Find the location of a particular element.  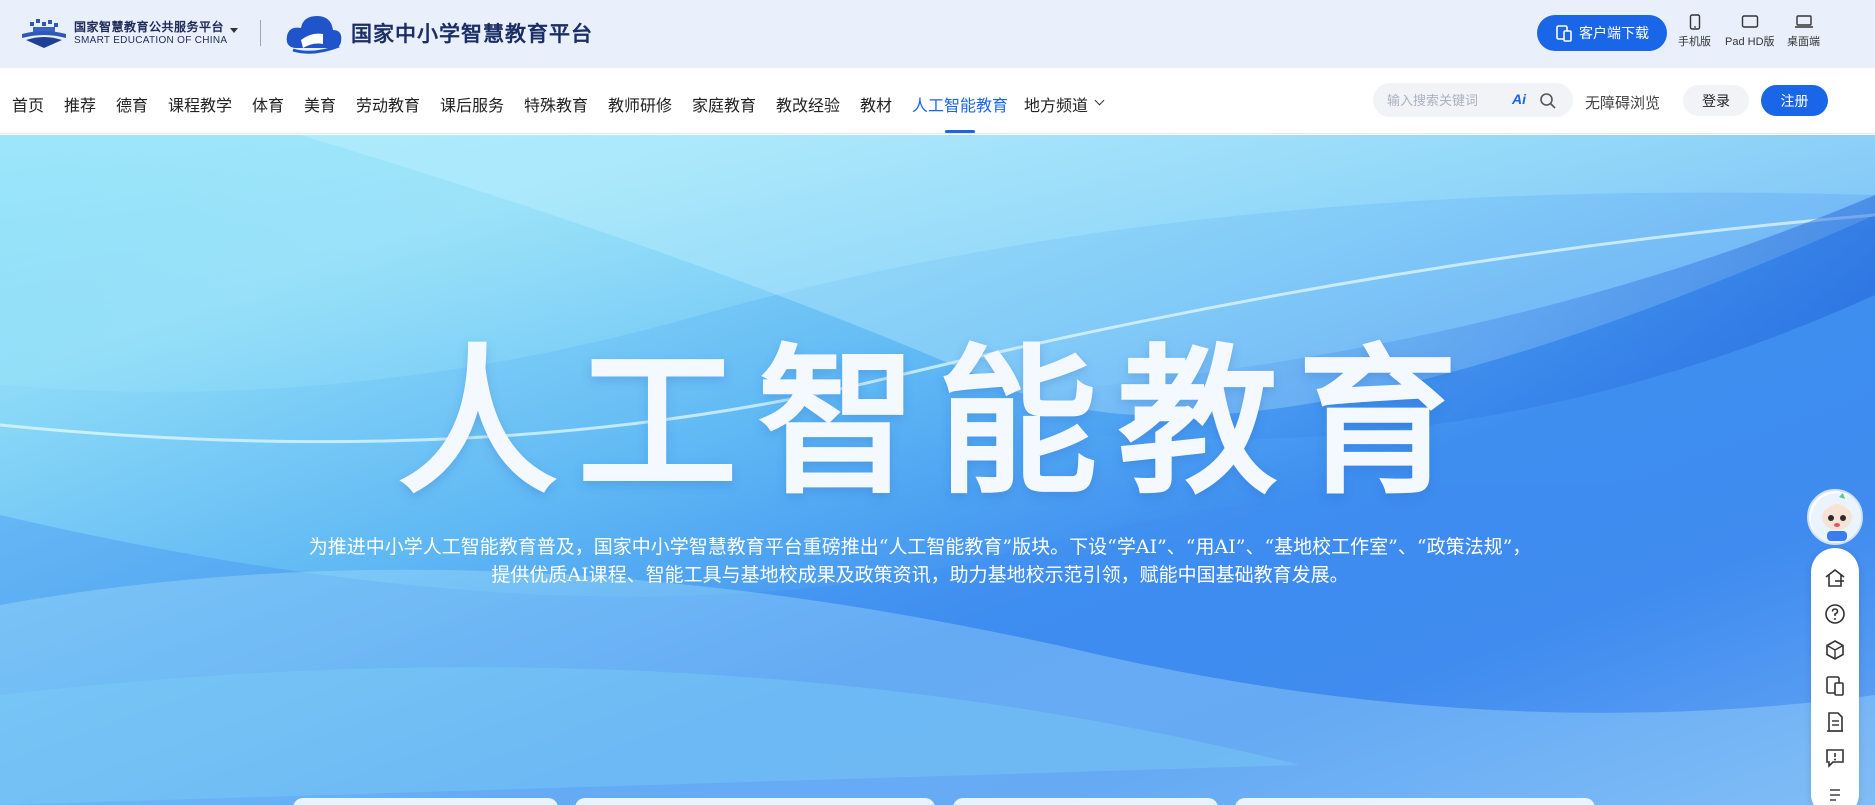

nav-item-textbooks: 教材 is located at coordinates (876, 104).